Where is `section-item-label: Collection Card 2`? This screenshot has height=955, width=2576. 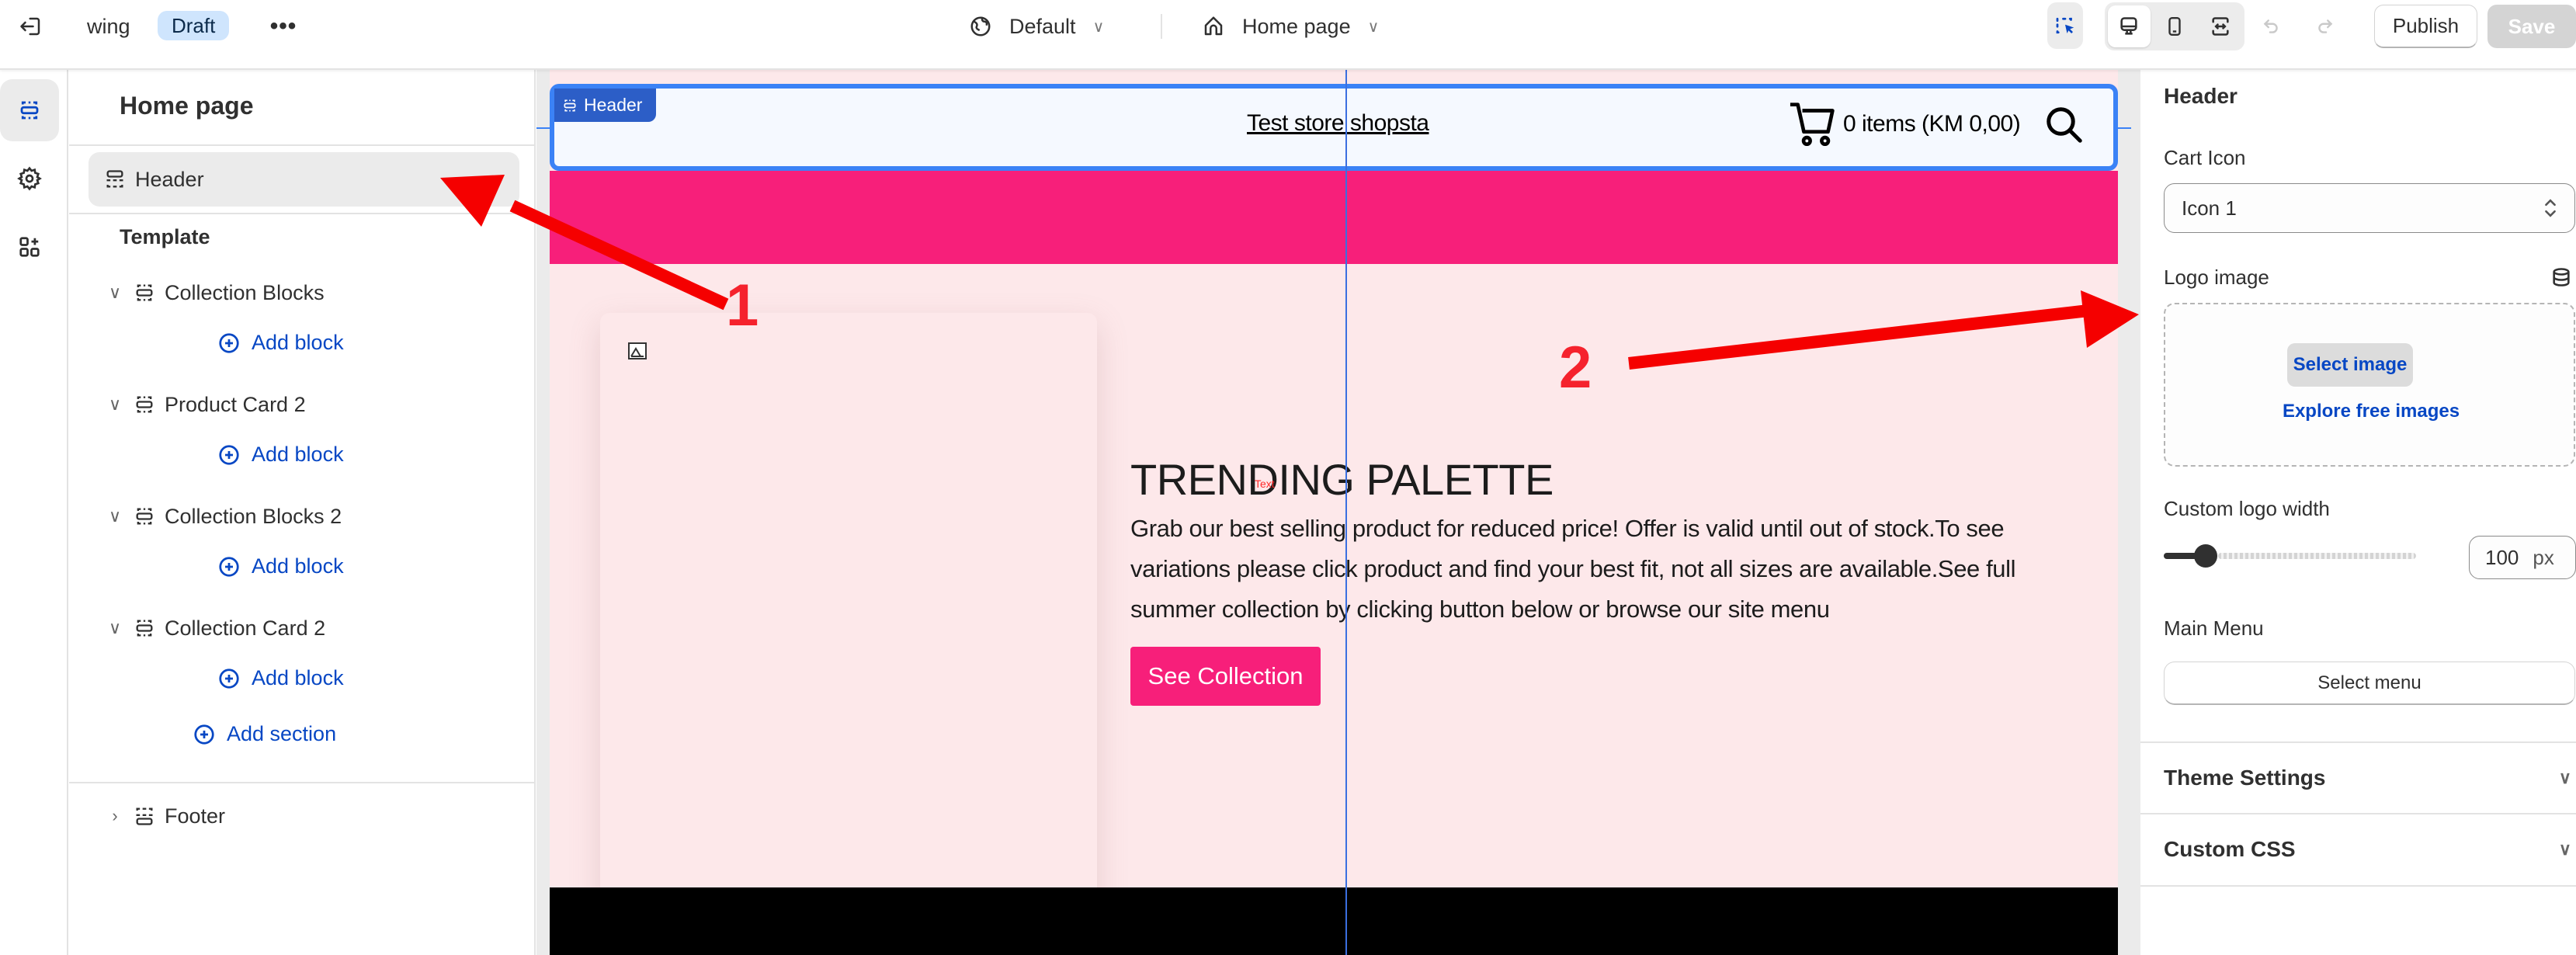 section-item-label: Collection Card 2 is located at coordinates (245, 628).